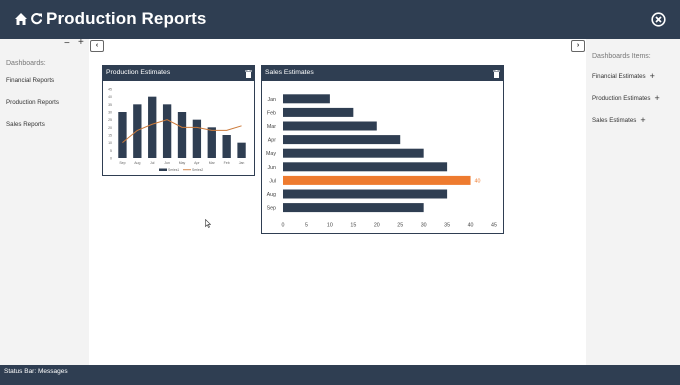 Image resolution: width=680 pixels, height=385 pixels. I want to click on widget-title: Sales Estimates, so click(382, 73).